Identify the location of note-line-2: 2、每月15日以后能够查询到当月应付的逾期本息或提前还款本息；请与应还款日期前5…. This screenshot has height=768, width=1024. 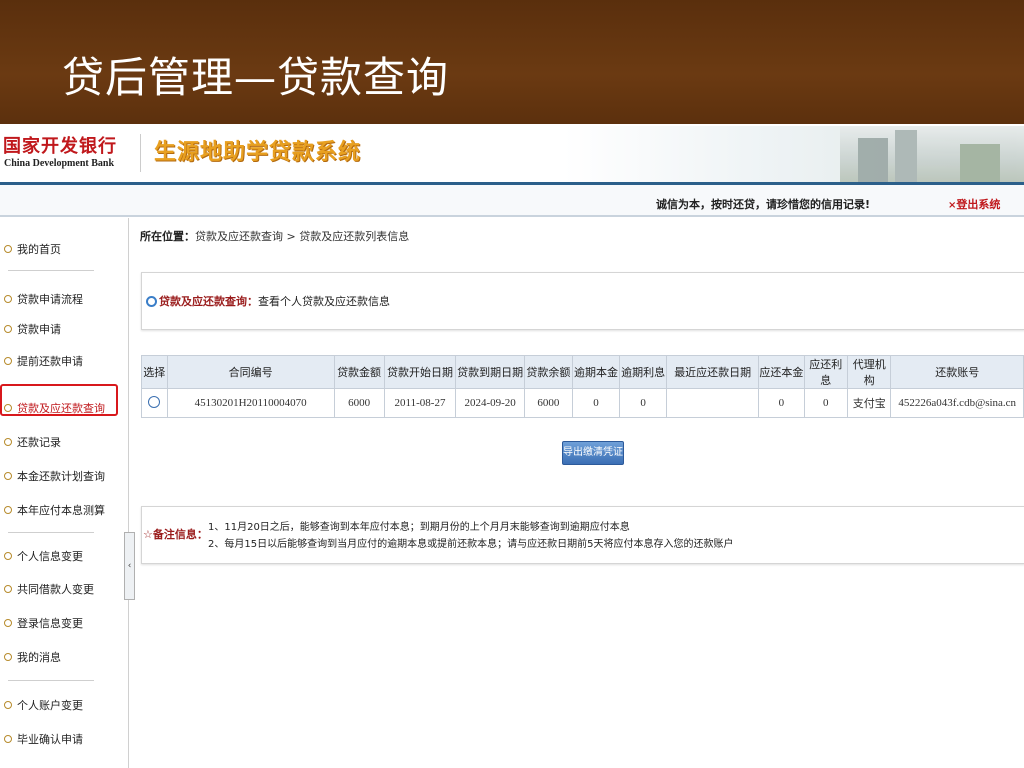
(471, 544).